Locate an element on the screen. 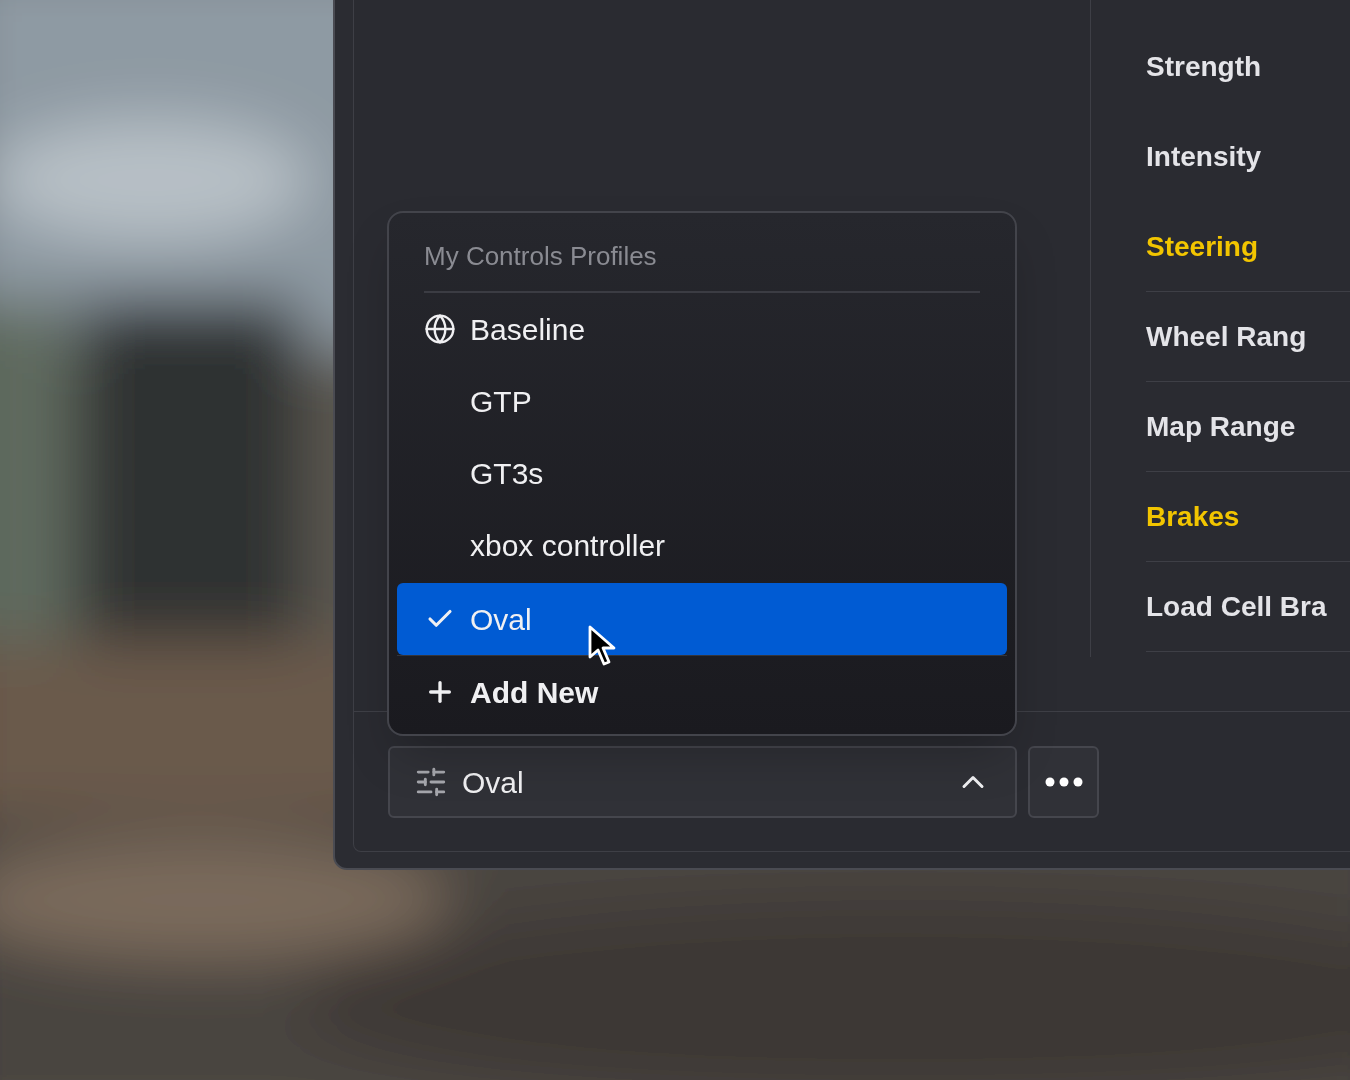 The image size is (1350, 1080). more-button is located at coordinates (1063, 782).